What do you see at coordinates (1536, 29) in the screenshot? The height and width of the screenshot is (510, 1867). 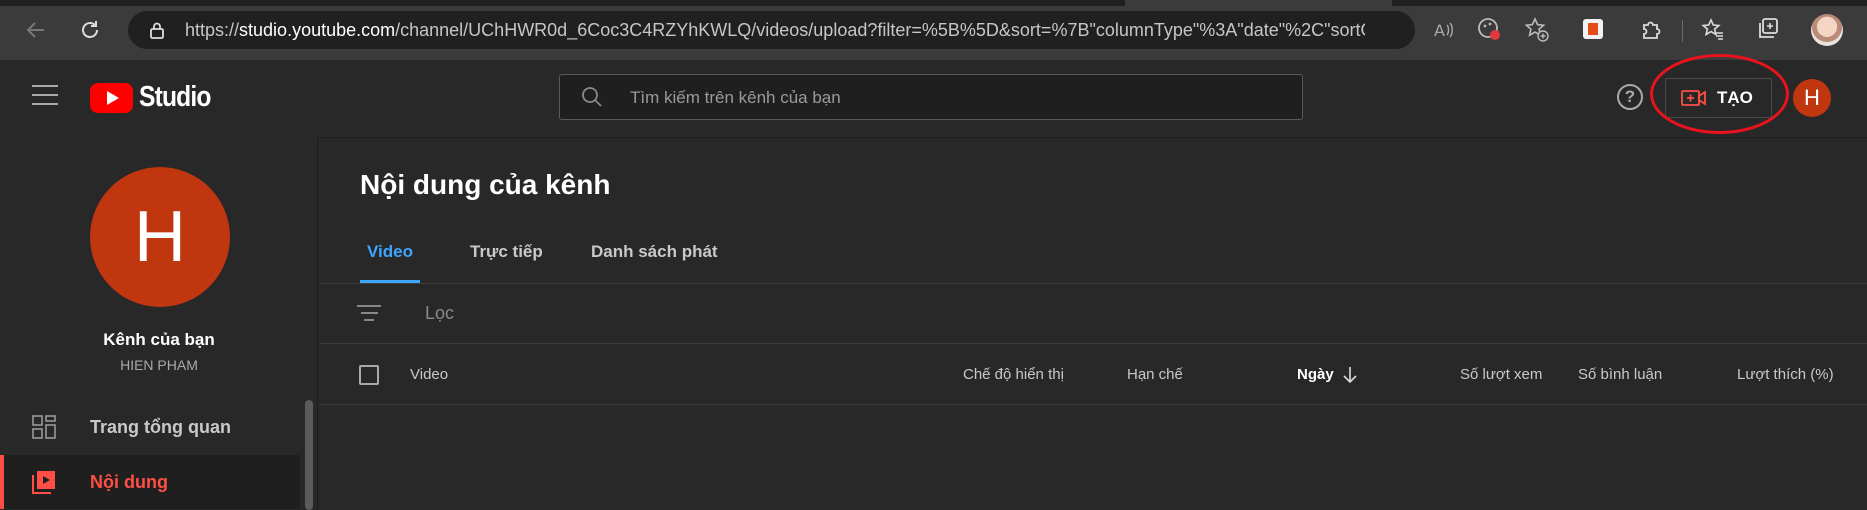 I see `add-favorite-icon` at bounding box center [1536, 29].